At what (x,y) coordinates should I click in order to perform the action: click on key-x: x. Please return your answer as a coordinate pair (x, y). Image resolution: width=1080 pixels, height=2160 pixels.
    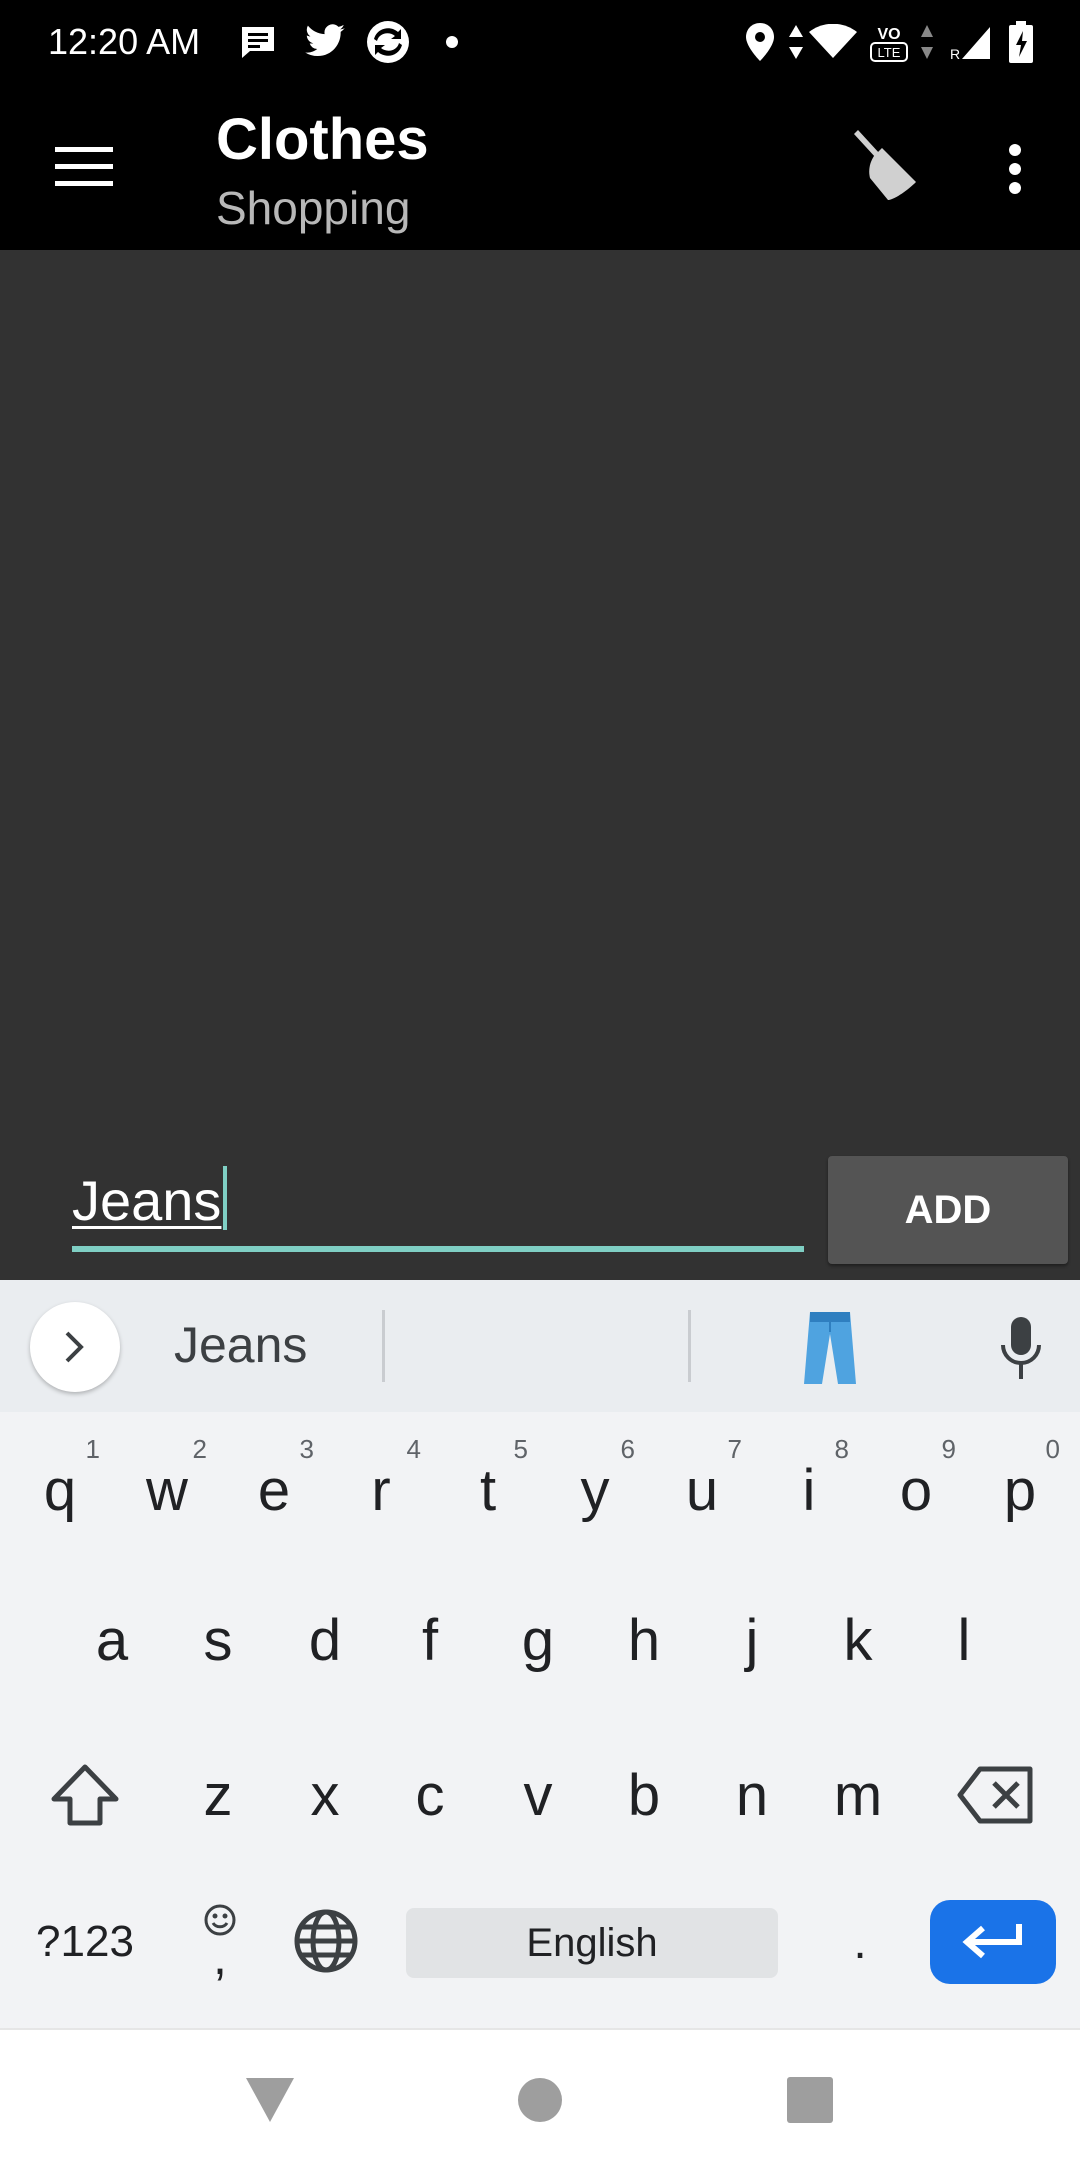
    Looking at the image, I should click on (325, 1795).